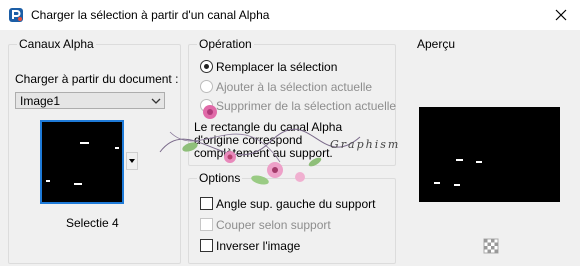  Describe the element at coordinates (248, 140) in the screenshot. I see `info-line-2: d'origine correspond` at that location.